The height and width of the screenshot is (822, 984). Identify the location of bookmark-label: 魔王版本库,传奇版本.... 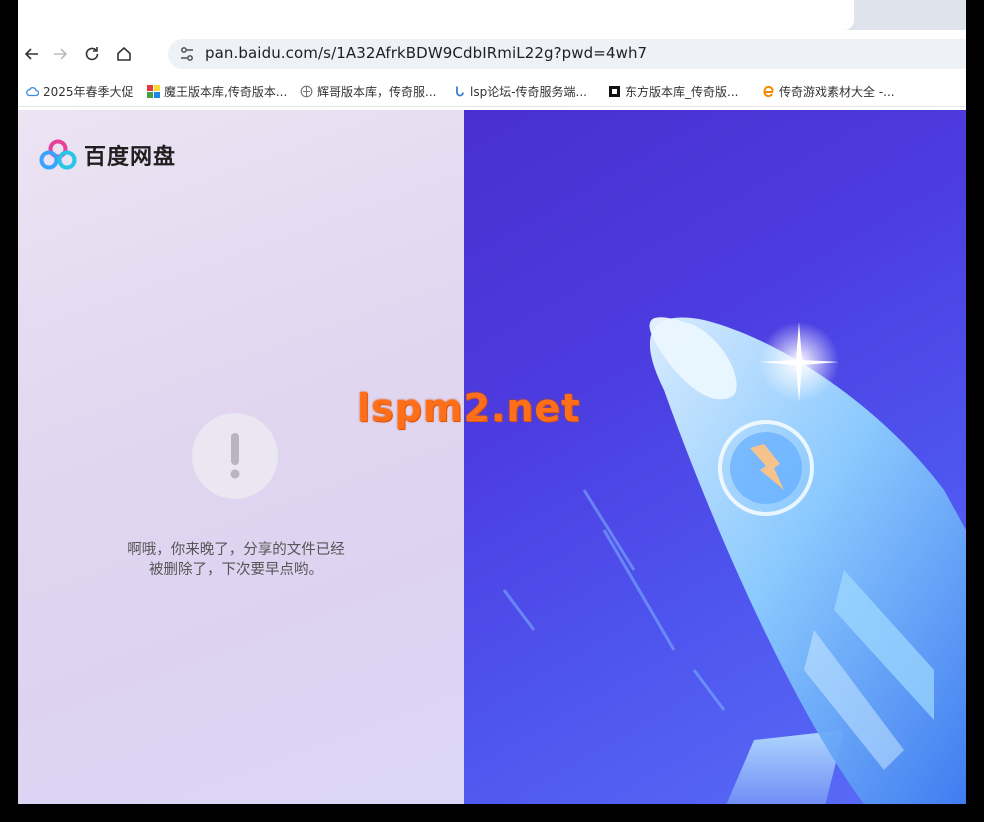
(226, 91).